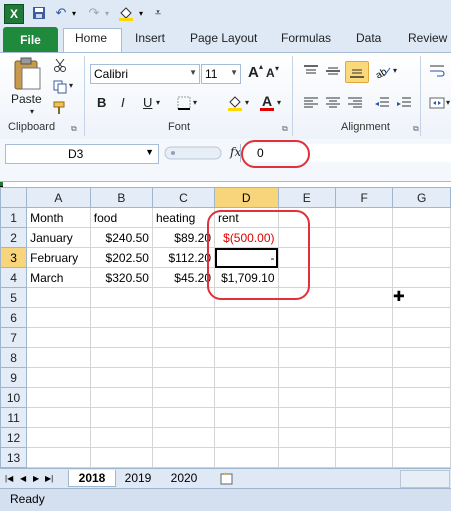 The width and height of the screenshot is (451, 511). What do you see at coordinates (121, 397) in the screenshot?
I see `cell-B10` at bounding box center [121, 397].